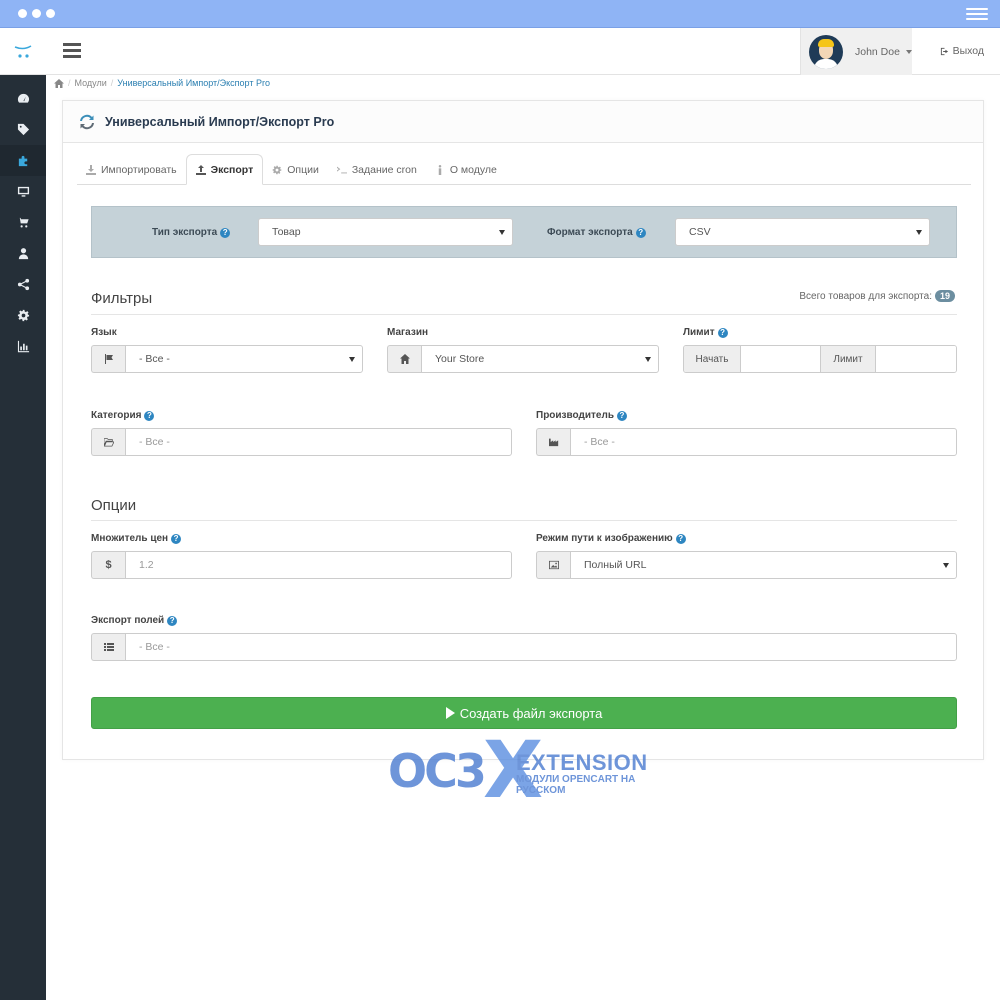  What do you see at coordinates (122, 298) in the screenshot?
I see `filters-title: Фильтры` at bounding box center [122, 298].